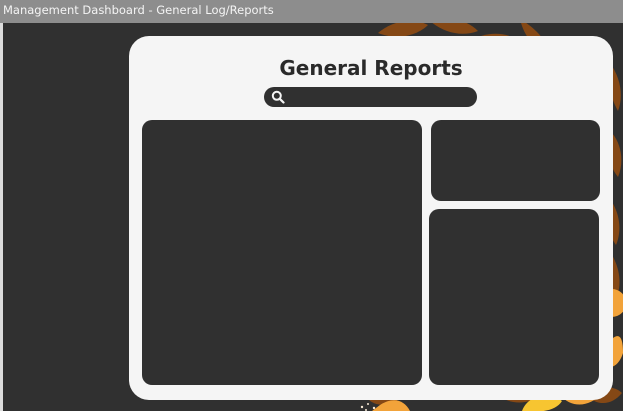 The image size is (623, 411). What do you see at coordinates (515, 160) in the screenshot?
I see `report-panel-top-right` at bounding box center [515, 160].